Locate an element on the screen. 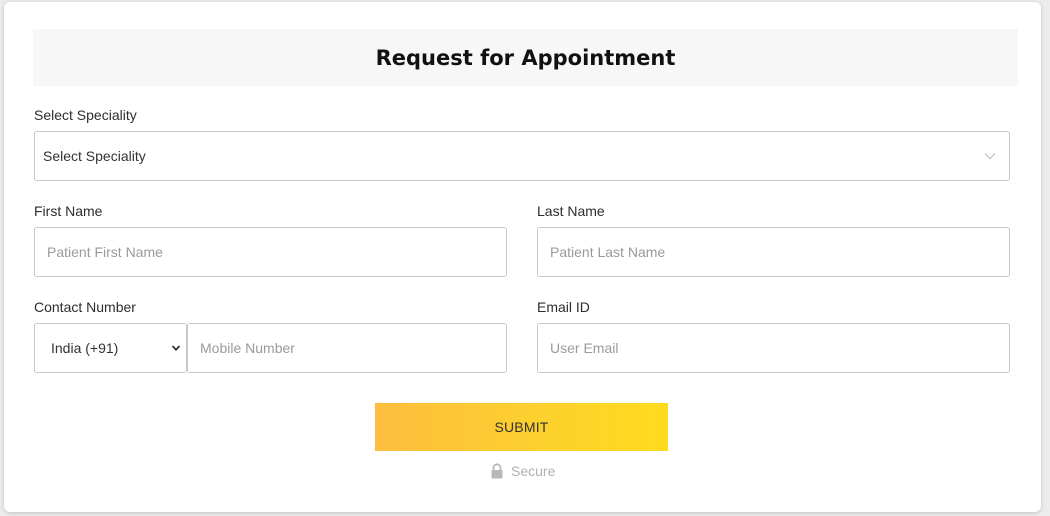  email-placeholder: User Email is located at coordinates (584, 348).